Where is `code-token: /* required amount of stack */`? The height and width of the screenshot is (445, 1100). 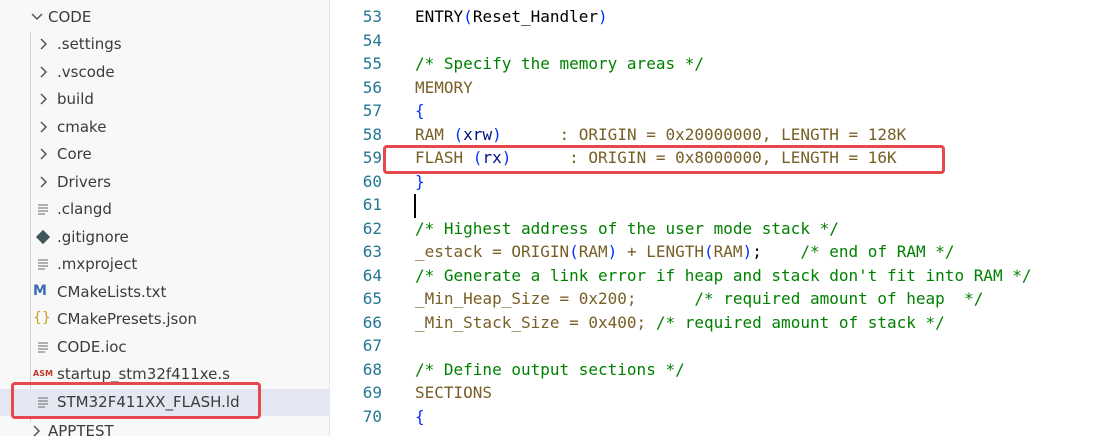 code-token: /* required amount of stack */ is located at coordinates (800, 322).